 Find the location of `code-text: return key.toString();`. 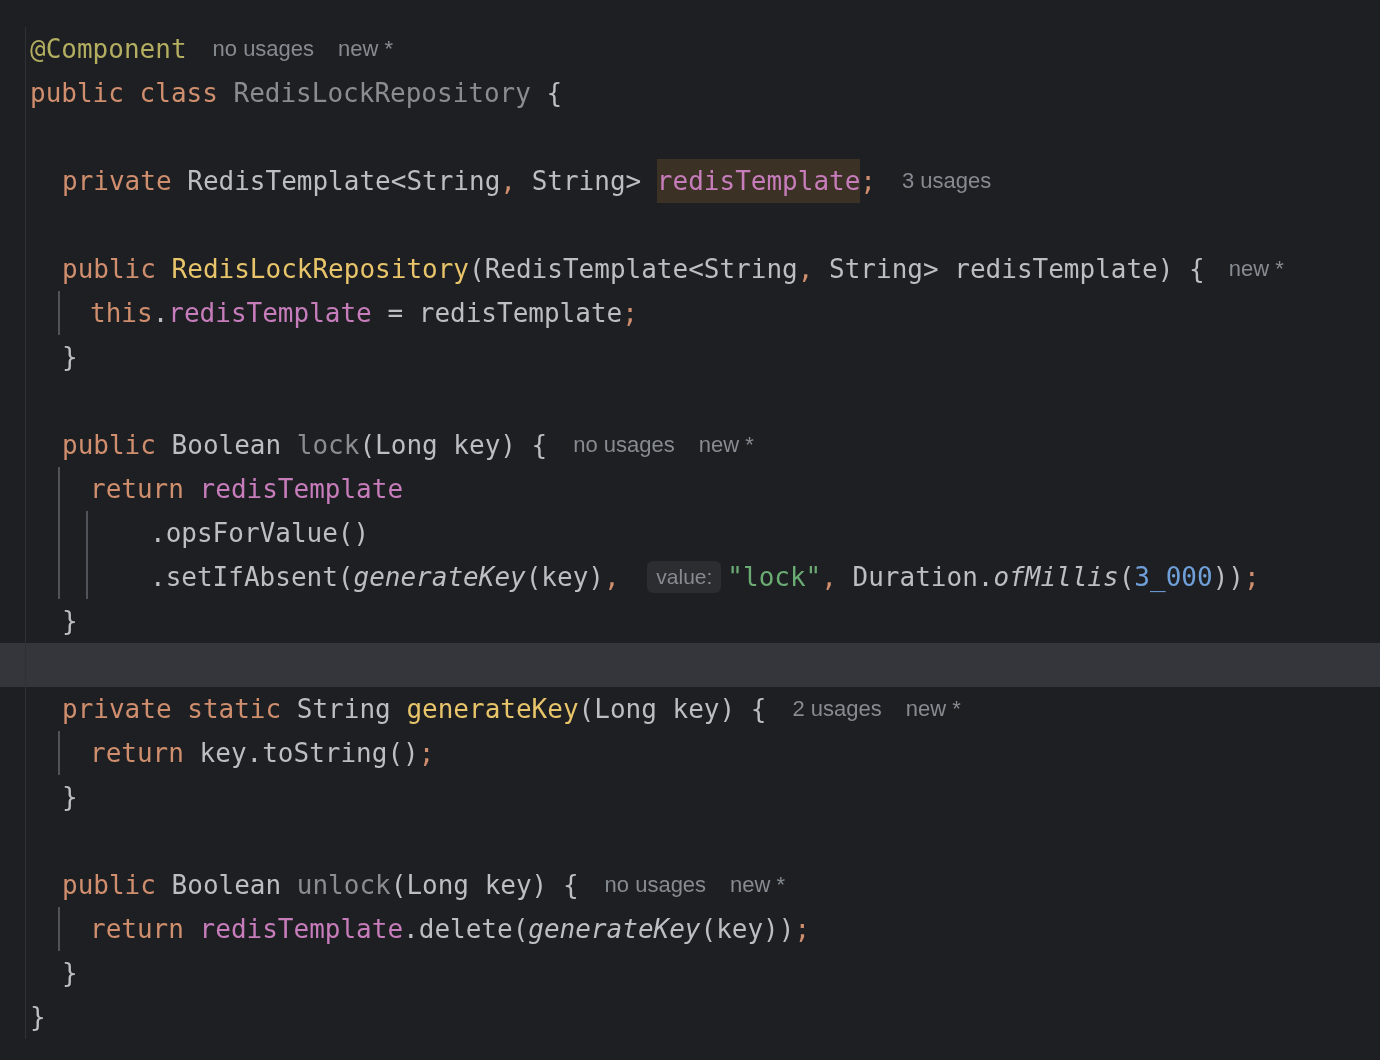

code-text: return key.toString(); is located at coordinates (262, 753).